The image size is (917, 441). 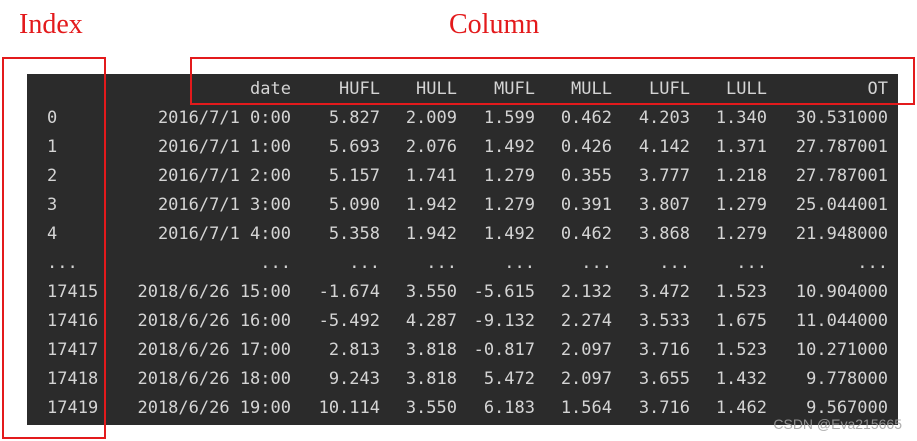 I want to click on cell-ot: 9.778000, so click(x=847, y=378).